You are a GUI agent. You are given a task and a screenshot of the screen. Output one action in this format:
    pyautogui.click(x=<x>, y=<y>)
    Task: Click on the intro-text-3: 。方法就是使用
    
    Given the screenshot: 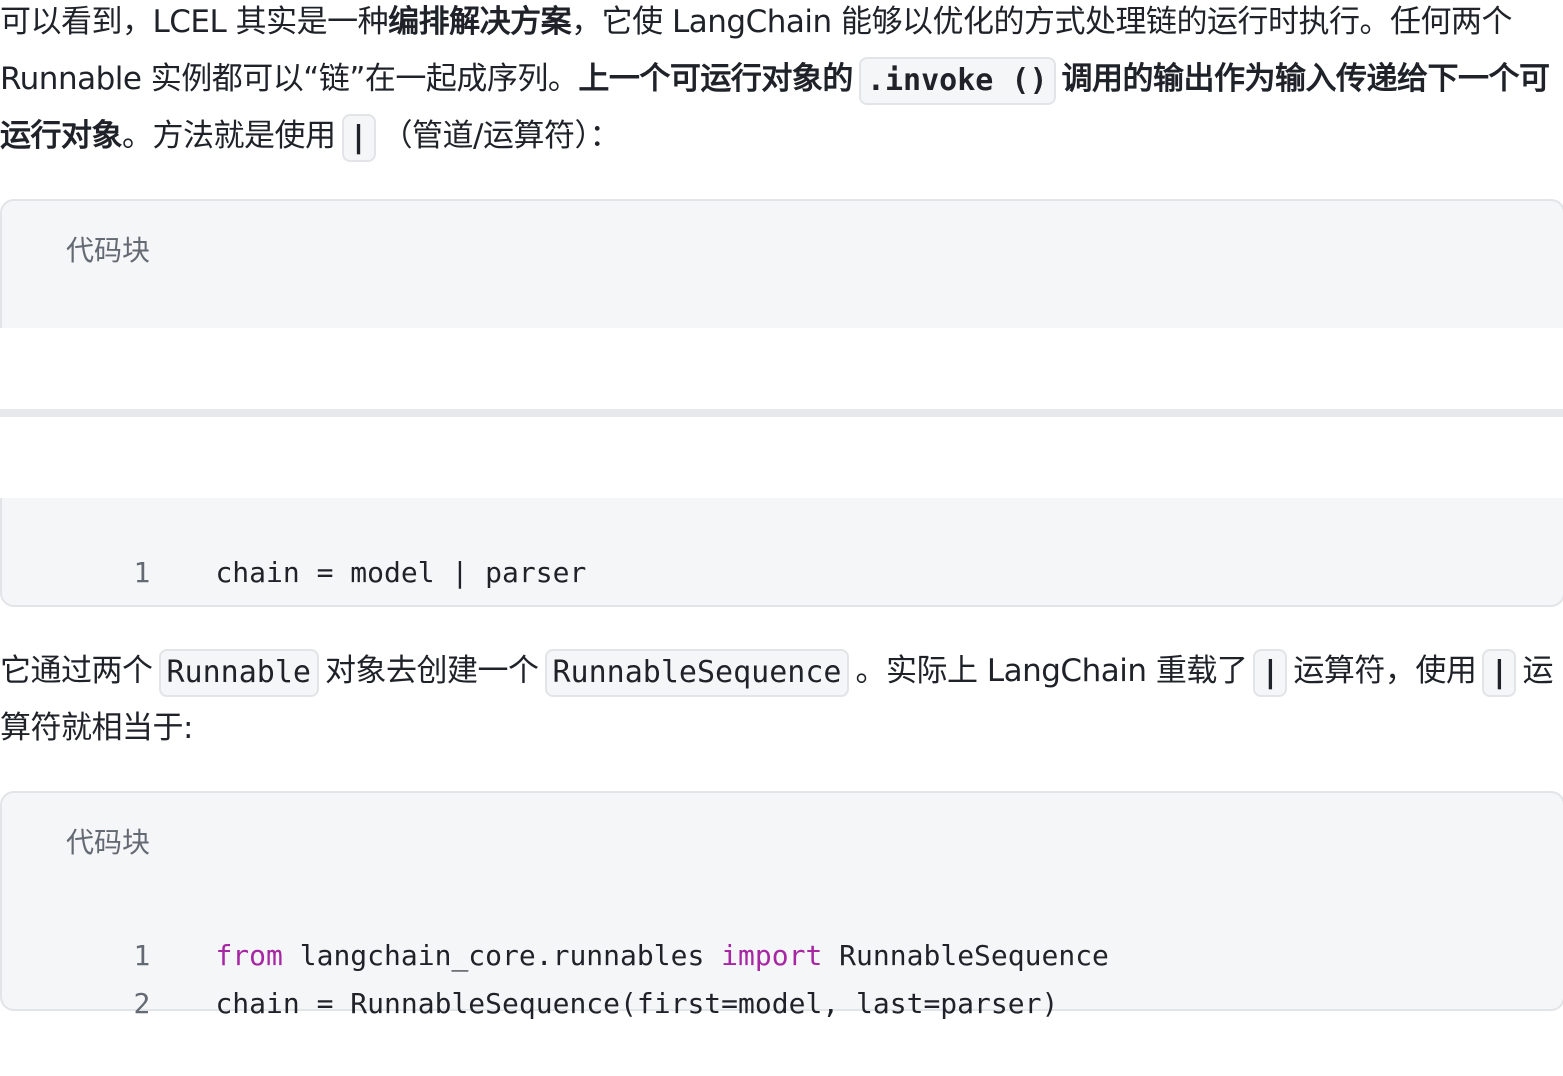 What is the action you would take?
    pyautogui.click(x=229, y=136)
    